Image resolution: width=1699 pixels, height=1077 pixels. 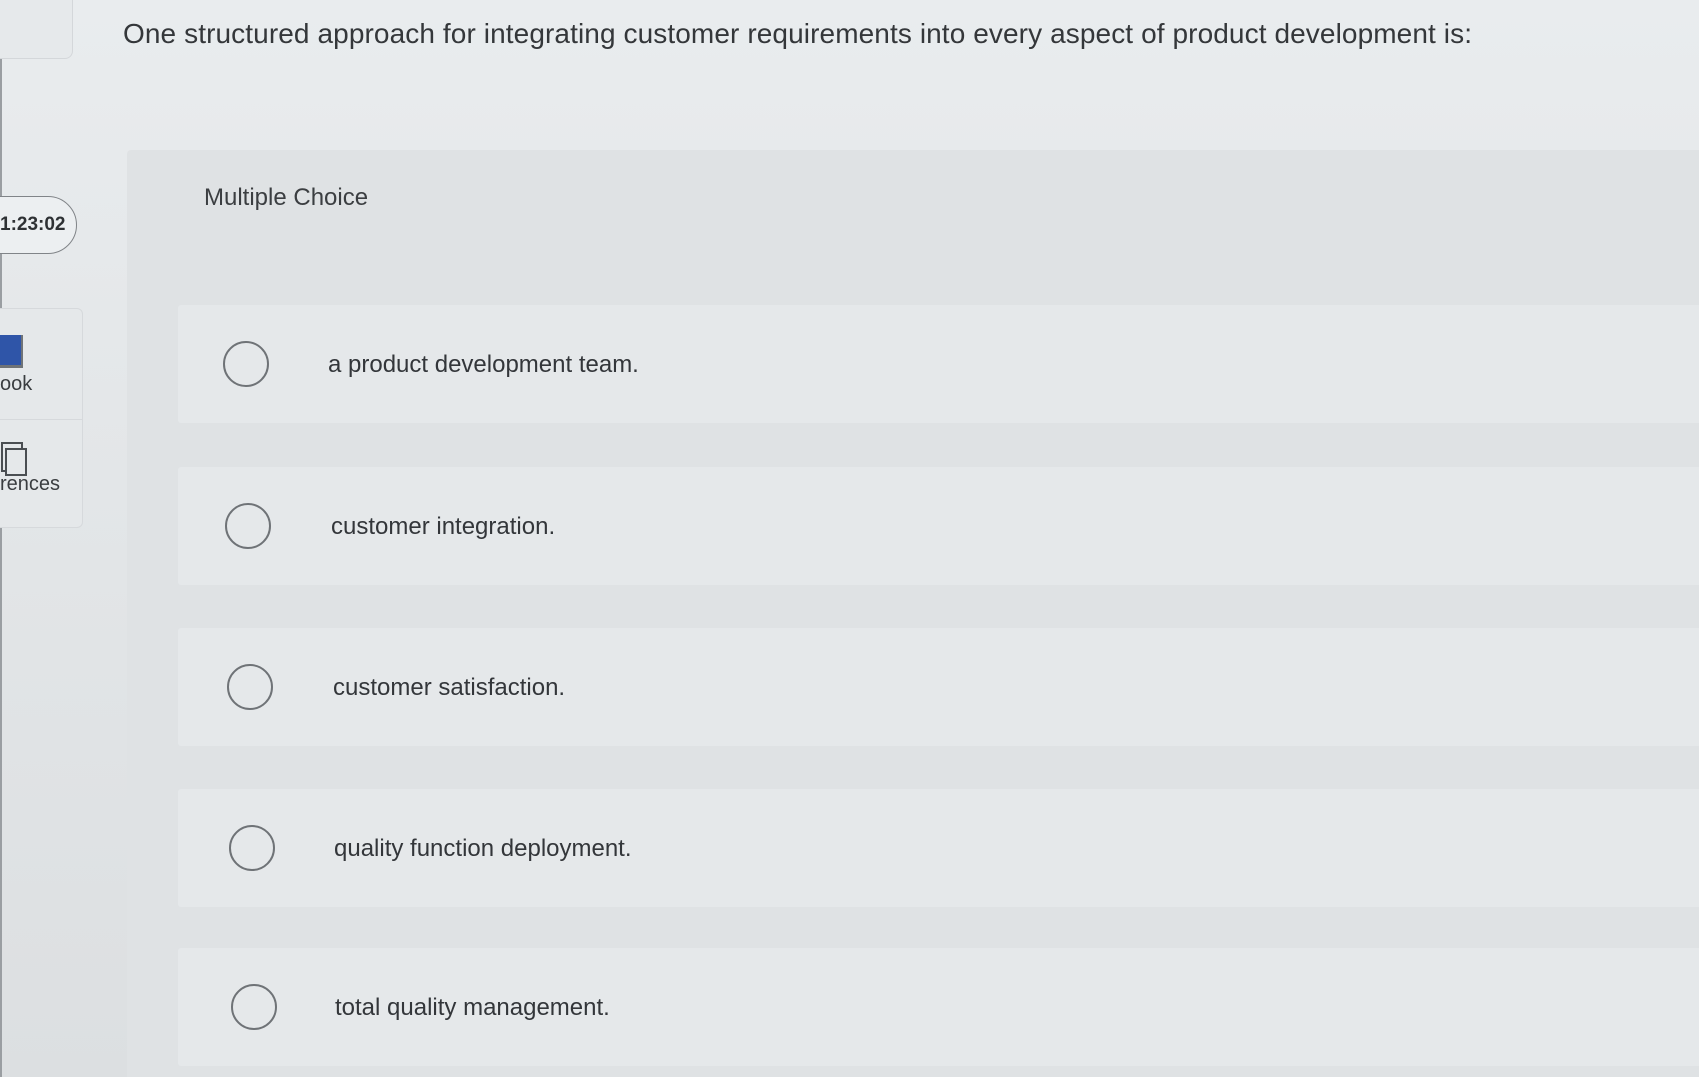 What do you see at coordinates (938, 526) in the screenshot?
I see `choice-option: customer integration.` at bounding box center [938, 526].